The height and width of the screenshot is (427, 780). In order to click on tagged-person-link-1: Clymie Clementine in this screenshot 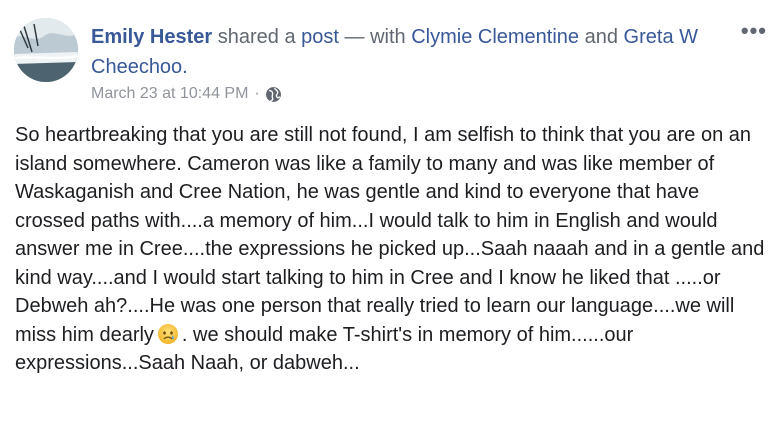, I will do `click(495, 37)`.